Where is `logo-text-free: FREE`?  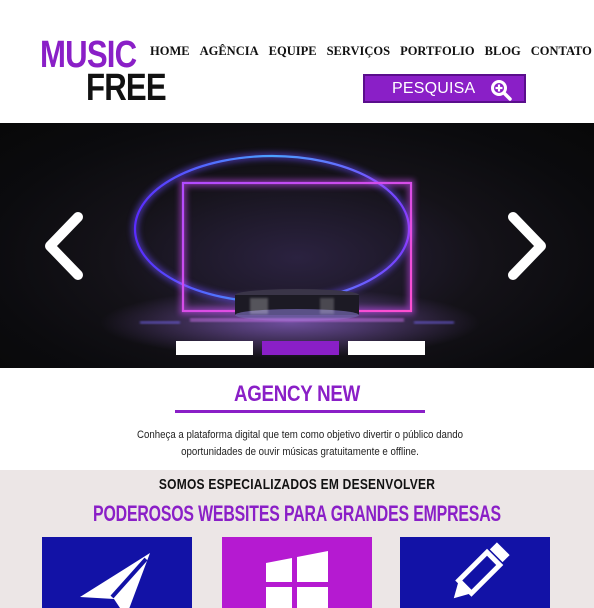 logo-text-free: FREE is located at coordinates (126, 88).